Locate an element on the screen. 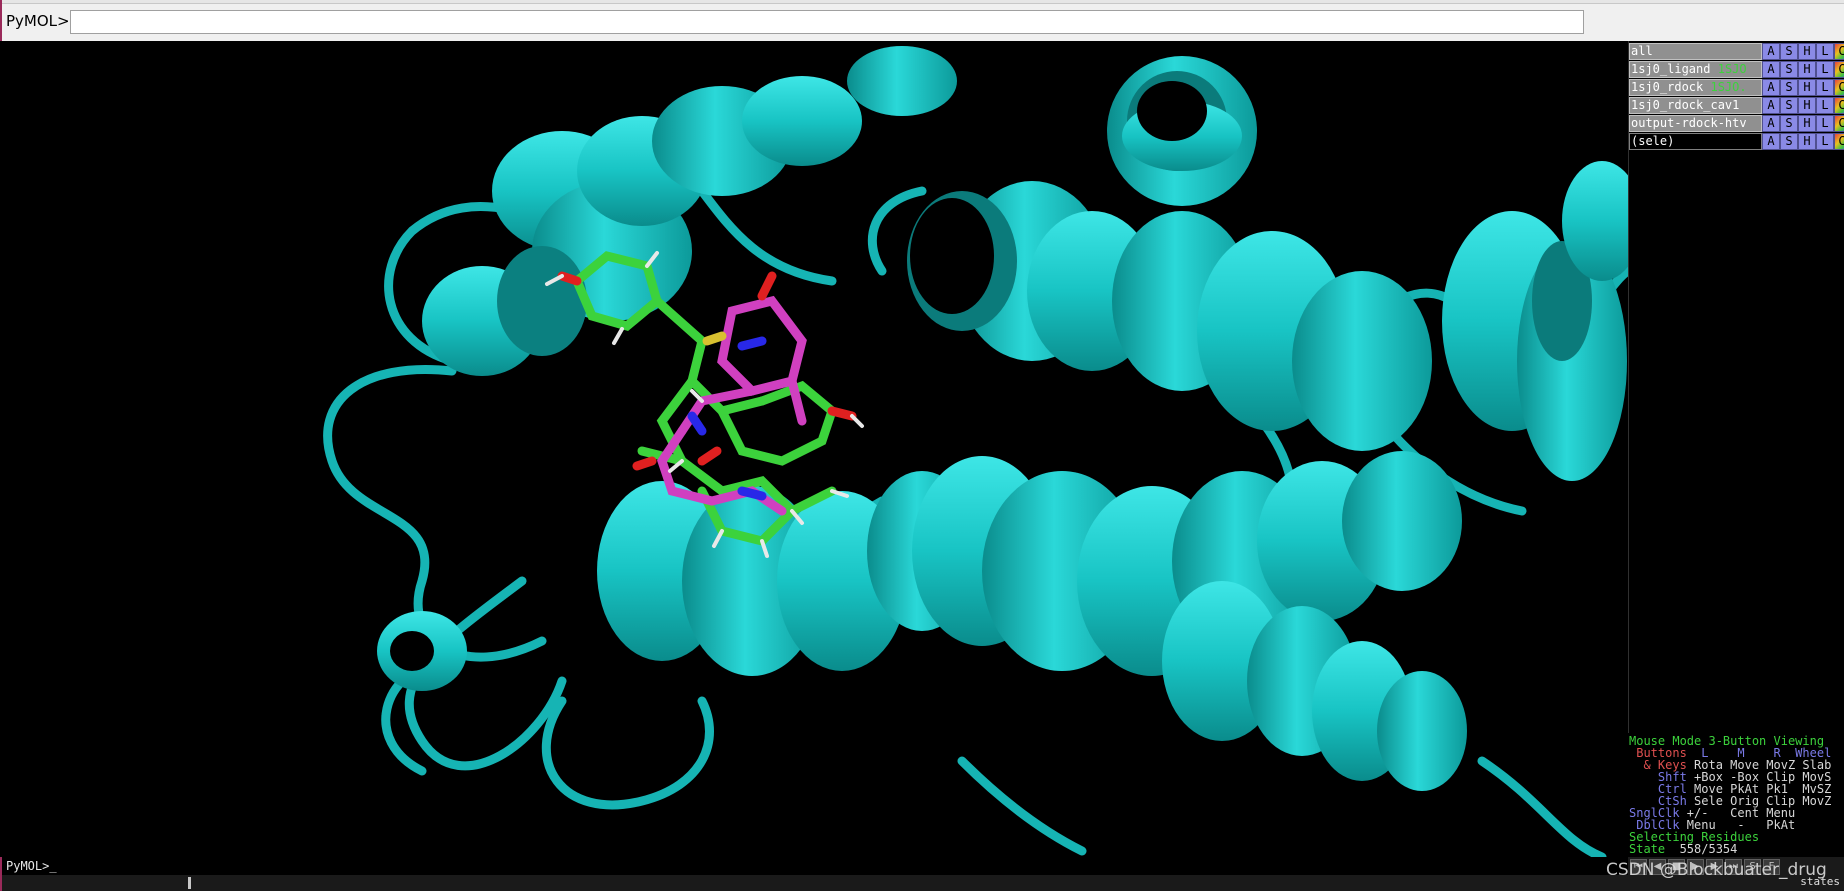 This screenshot has width=1844, height=891. object-name: 1sj0_rdock_cav1 is located at coordinates (1695, 105).